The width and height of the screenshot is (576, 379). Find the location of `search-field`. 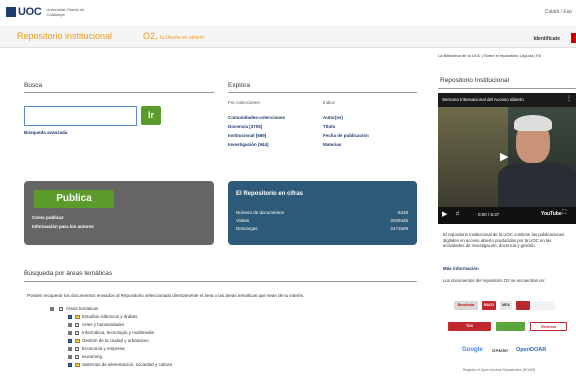

search-field is located at coordinates (80, 118).